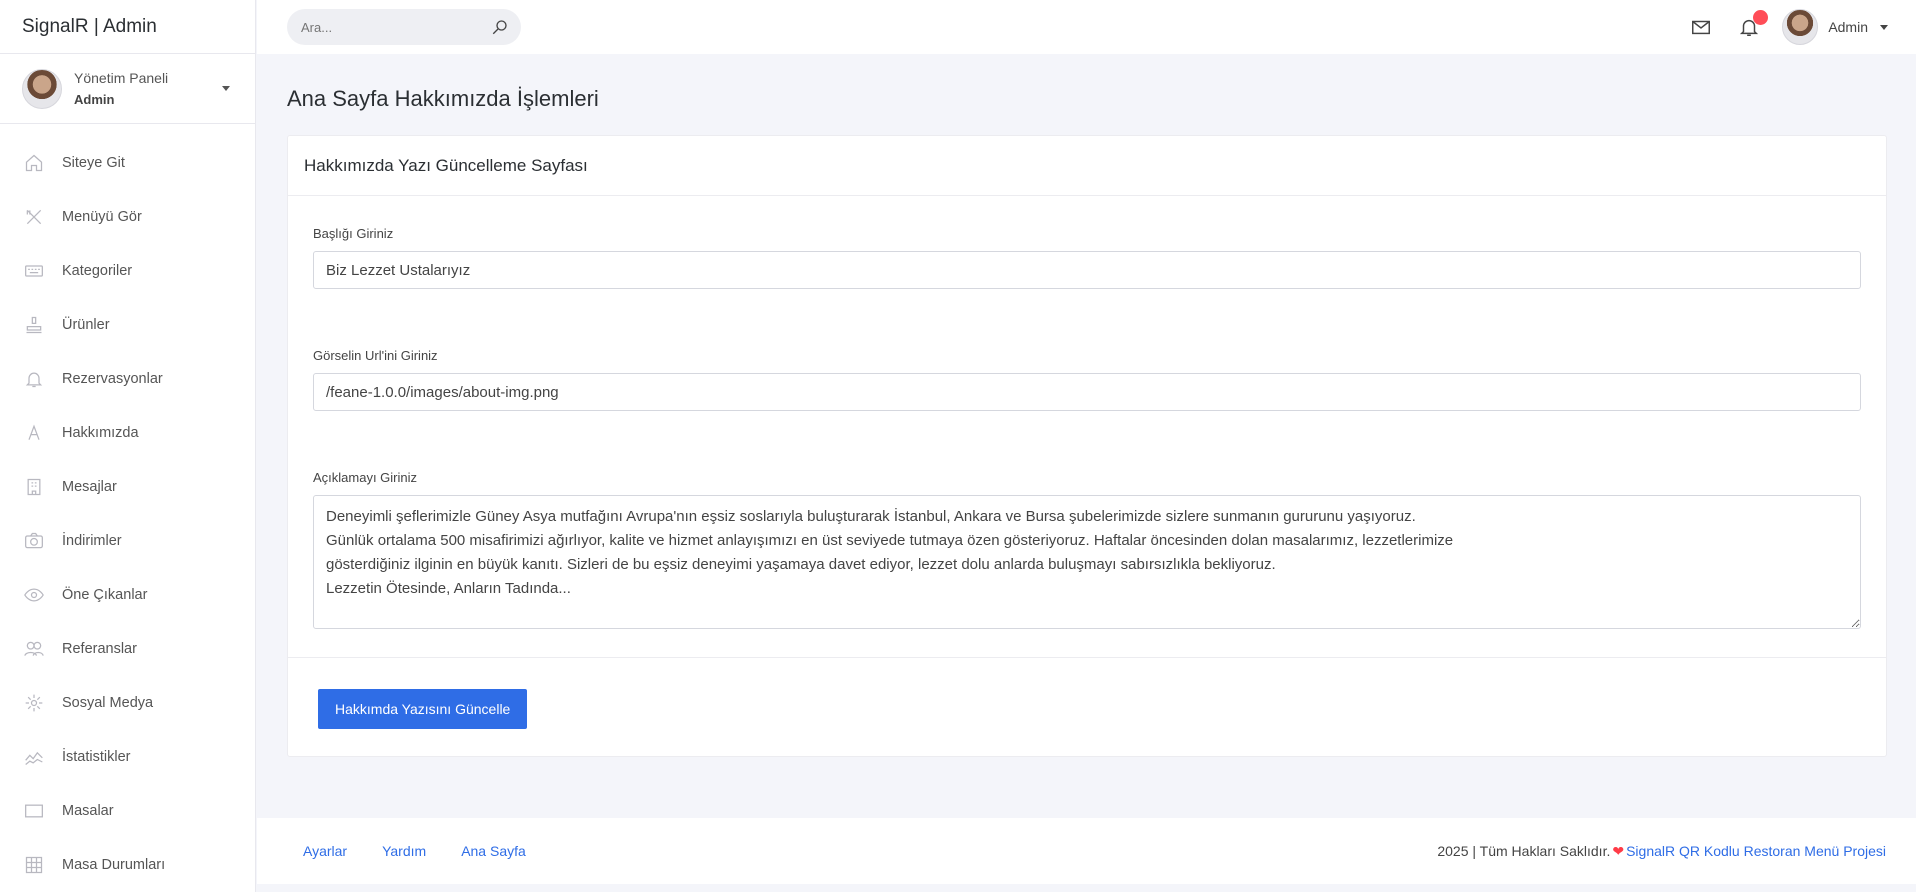 The width and height of the screenshot is (1916, 892). I want to click on sidebar-item-menuyu-gor: Menüyü Gör, so click(127, 217).